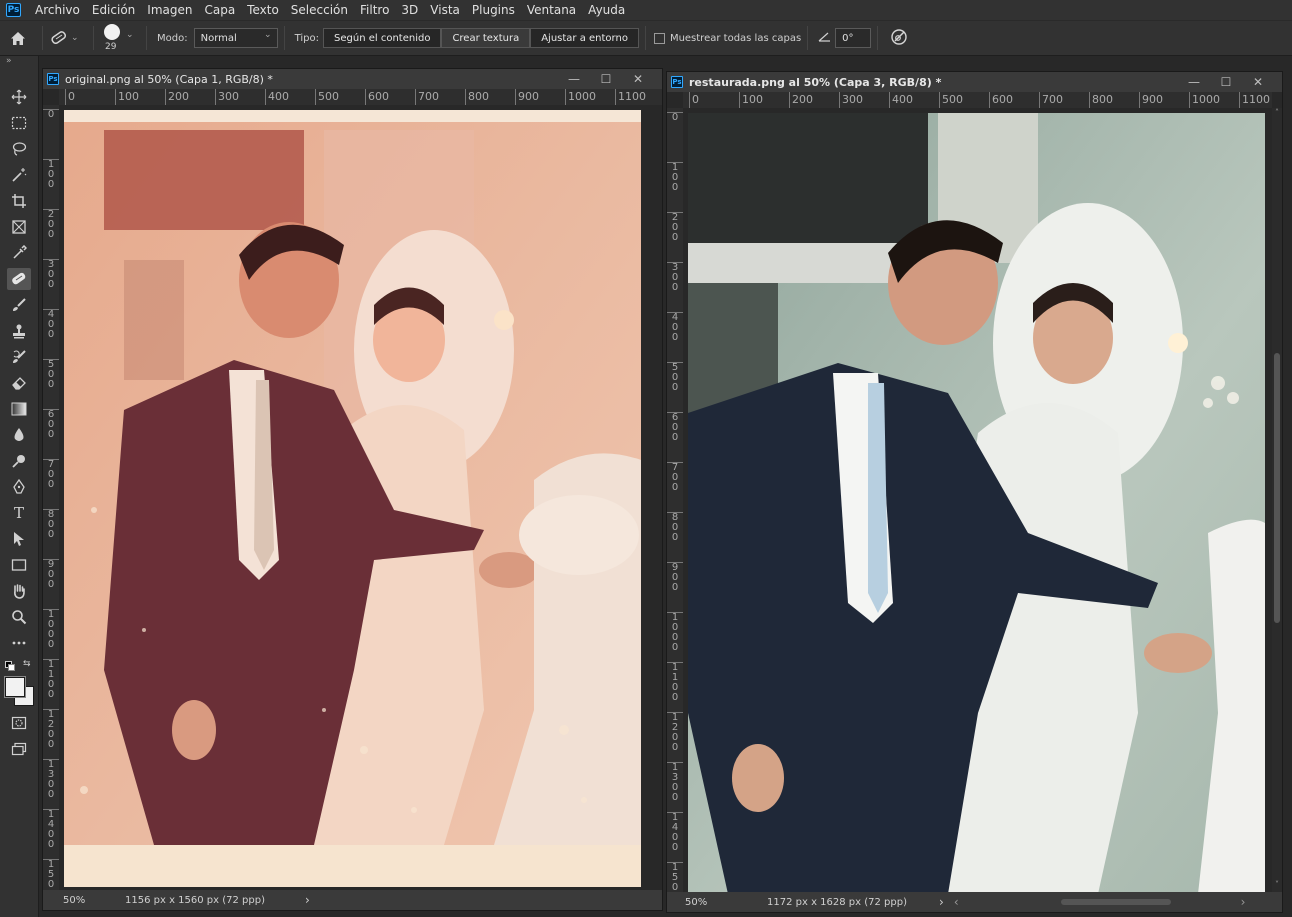 The image size is (1292, 917). Describe the element at coordinates (19, 357) in the screenshot. I see `history-brush-tool-icon` at that location.